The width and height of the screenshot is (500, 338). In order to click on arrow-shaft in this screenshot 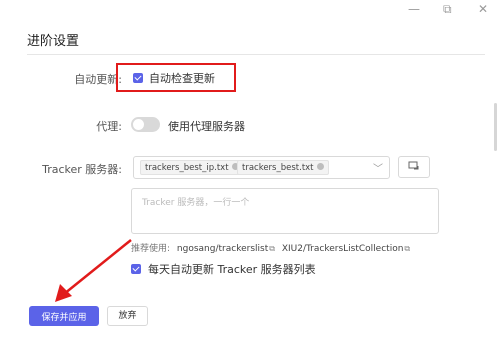, I will do `click(97, 267)`.